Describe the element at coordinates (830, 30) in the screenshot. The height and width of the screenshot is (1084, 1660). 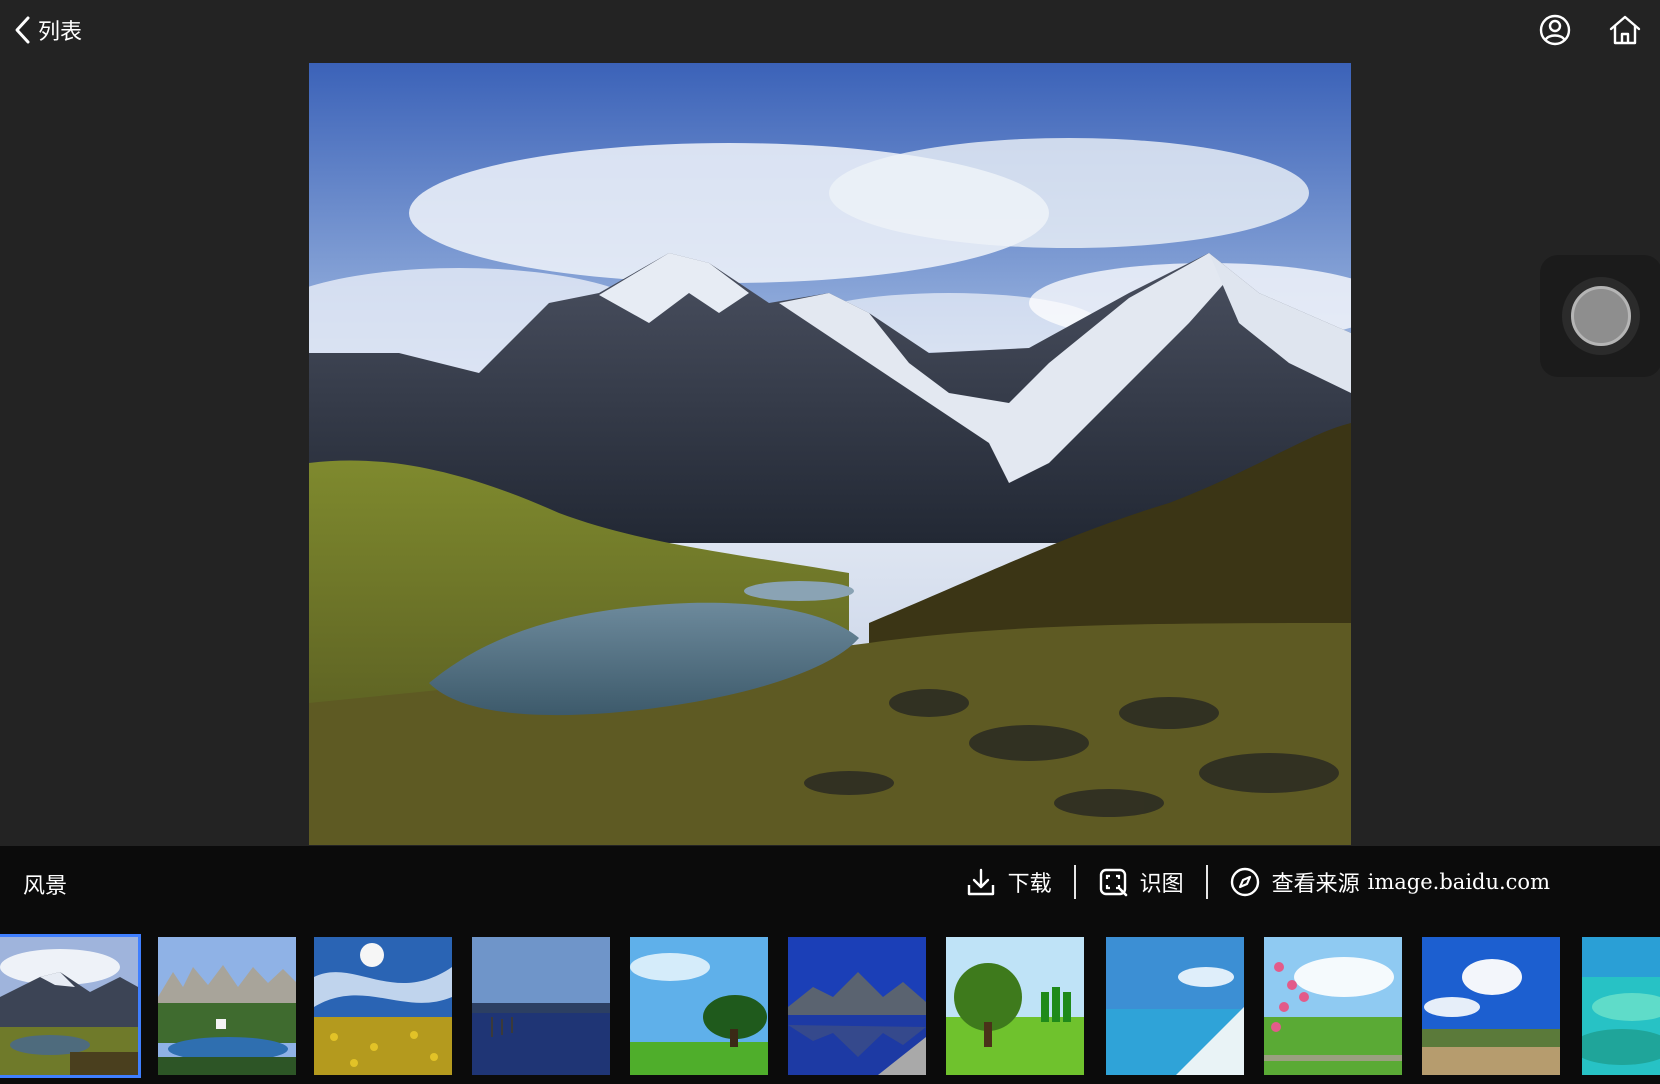
I see `top-bar: 列表` at that location.